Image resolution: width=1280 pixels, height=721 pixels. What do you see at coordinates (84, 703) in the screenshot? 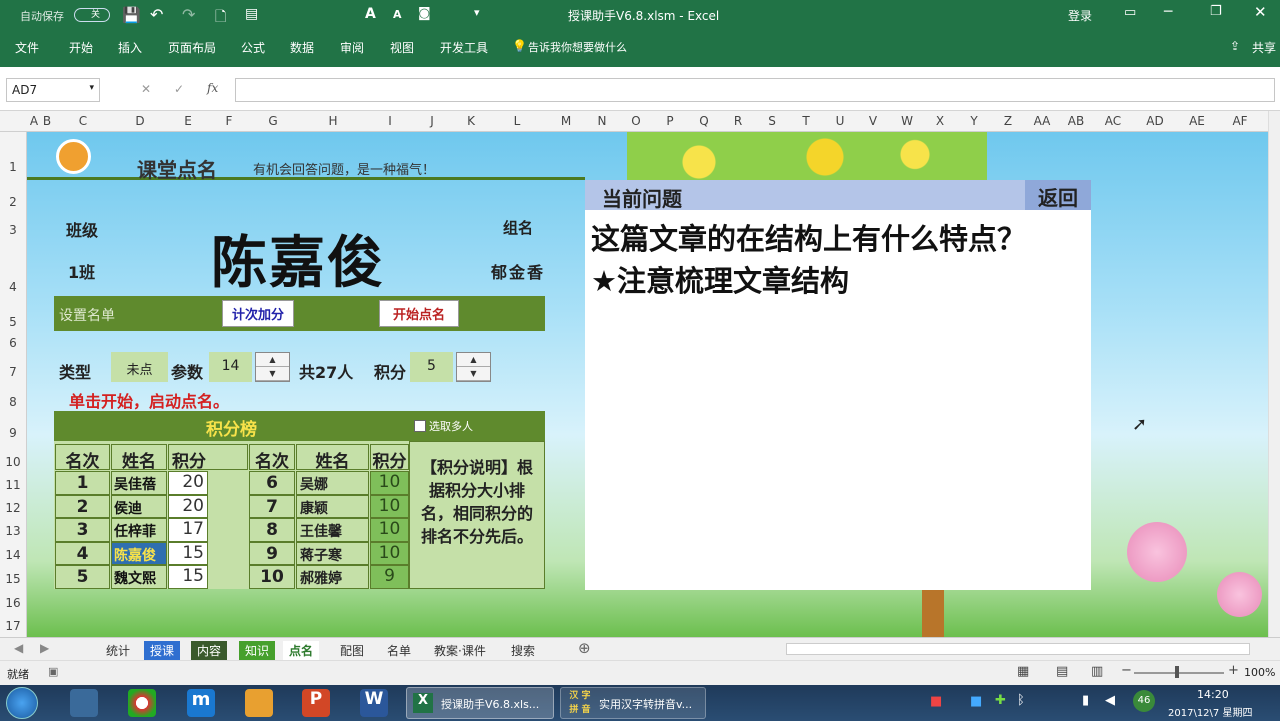
I see `computer-icon` at bounding box center [84, 703].